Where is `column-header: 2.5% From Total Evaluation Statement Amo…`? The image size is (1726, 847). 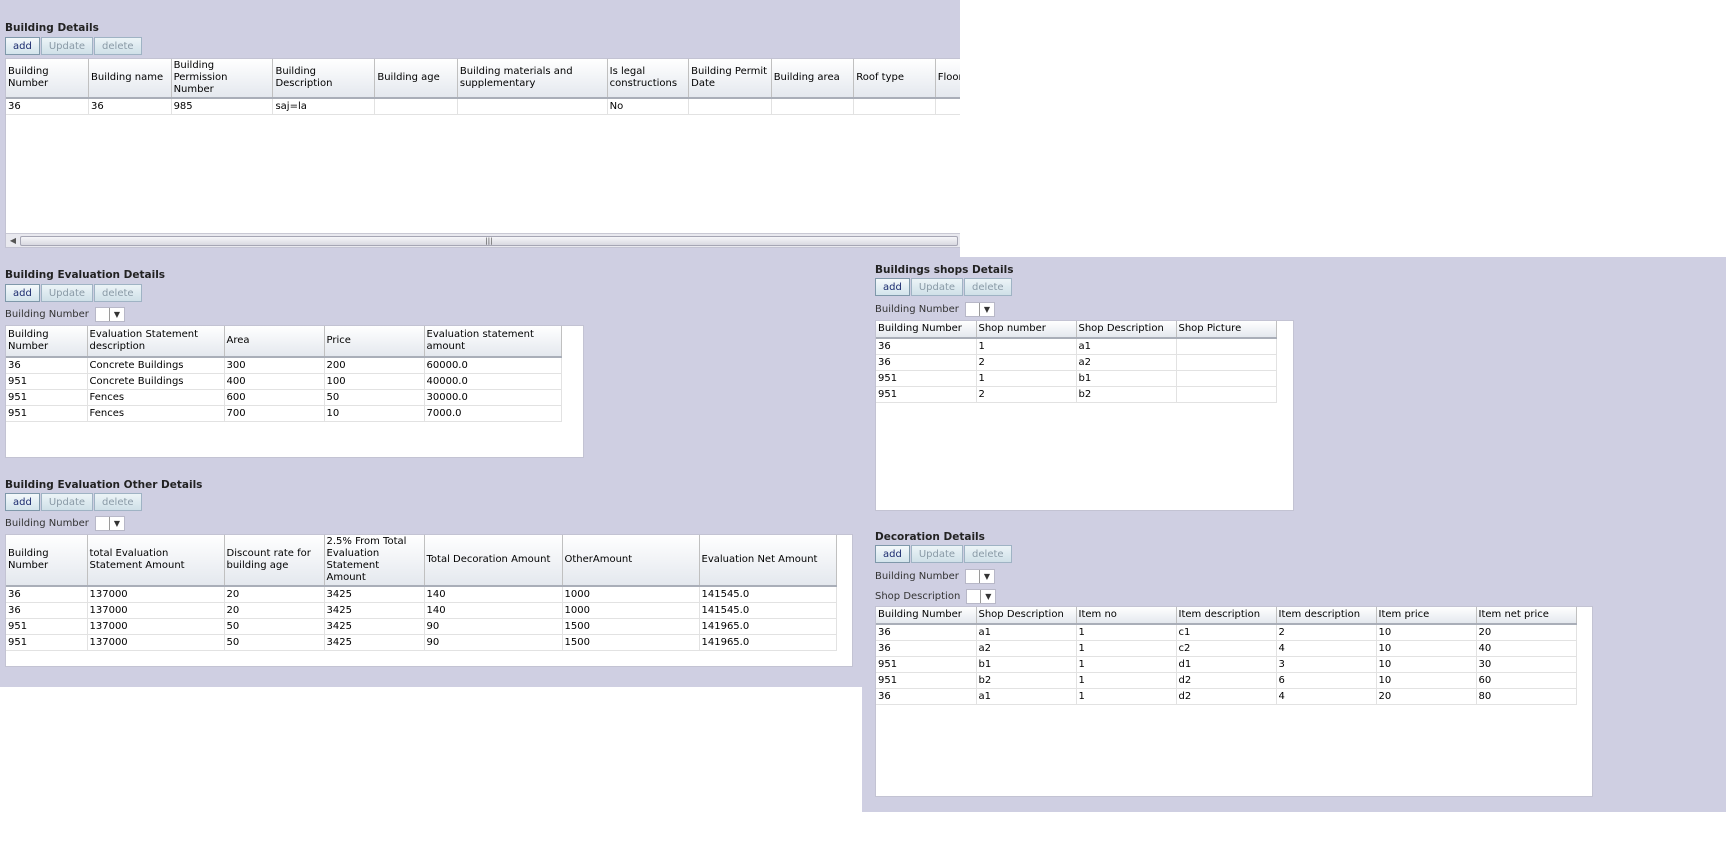 column-header: 2.5% From Total Evaluation Statement Amo… is located at coordinates (374, 561).